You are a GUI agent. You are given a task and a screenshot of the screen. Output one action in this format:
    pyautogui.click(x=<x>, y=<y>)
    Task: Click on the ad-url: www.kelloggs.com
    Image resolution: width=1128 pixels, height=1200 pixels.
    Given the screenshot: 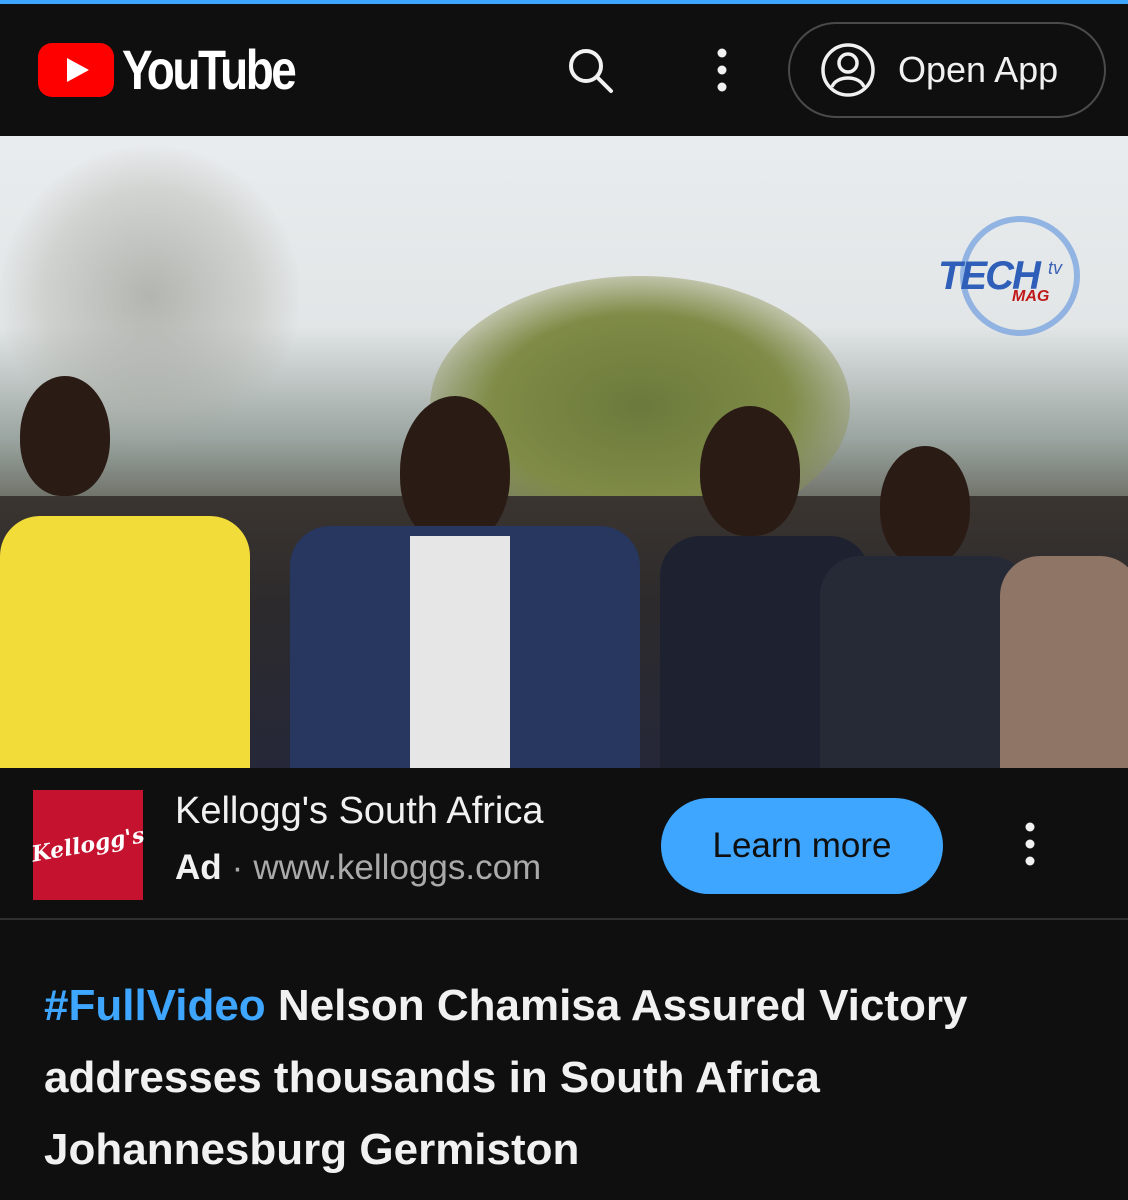 What is the action you would take?
    pyautogui.click(x=397, y=867)
    